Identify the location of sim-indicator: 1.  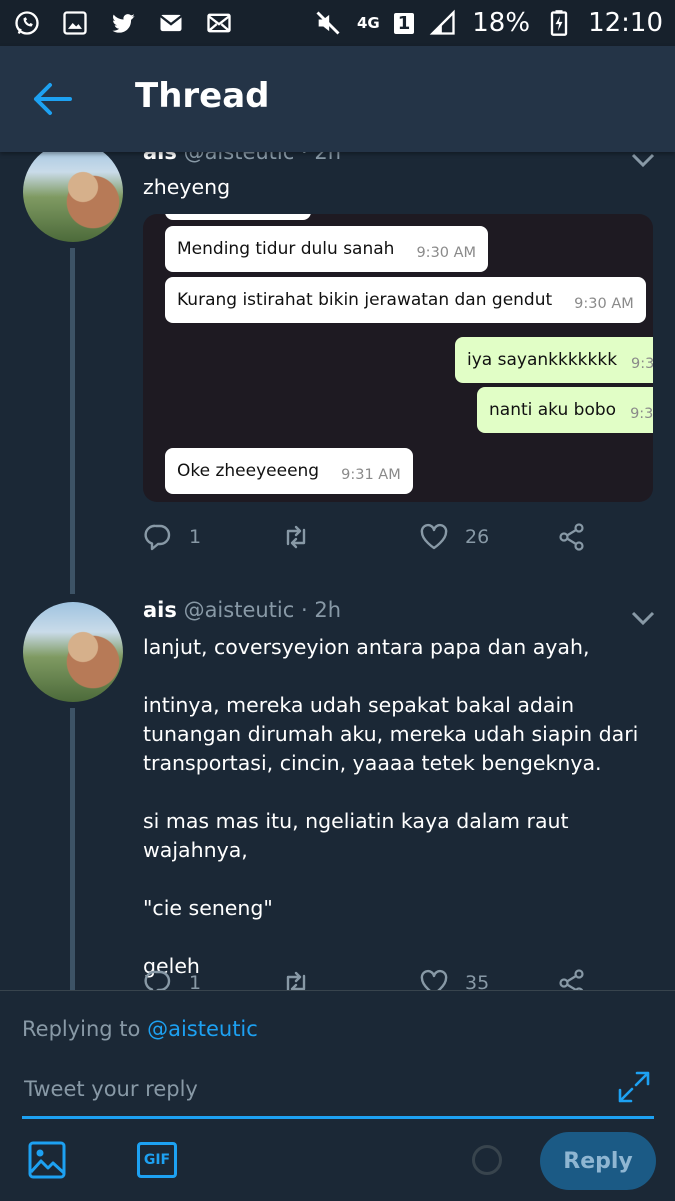
(404, 23).